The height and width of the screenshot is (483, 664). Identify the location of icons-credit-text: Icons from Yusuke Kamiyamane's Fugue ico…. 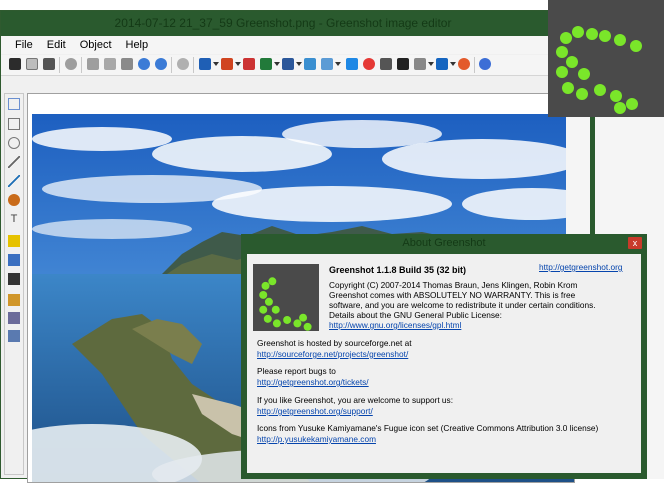
(428, 428).